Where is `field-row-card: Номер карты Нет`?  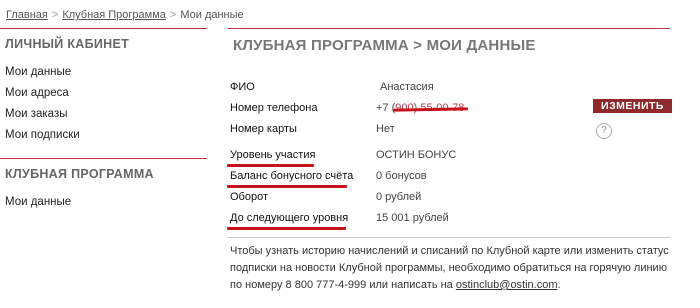 field-row-card: Номер карты Нет is located at coordinates (465, 130).